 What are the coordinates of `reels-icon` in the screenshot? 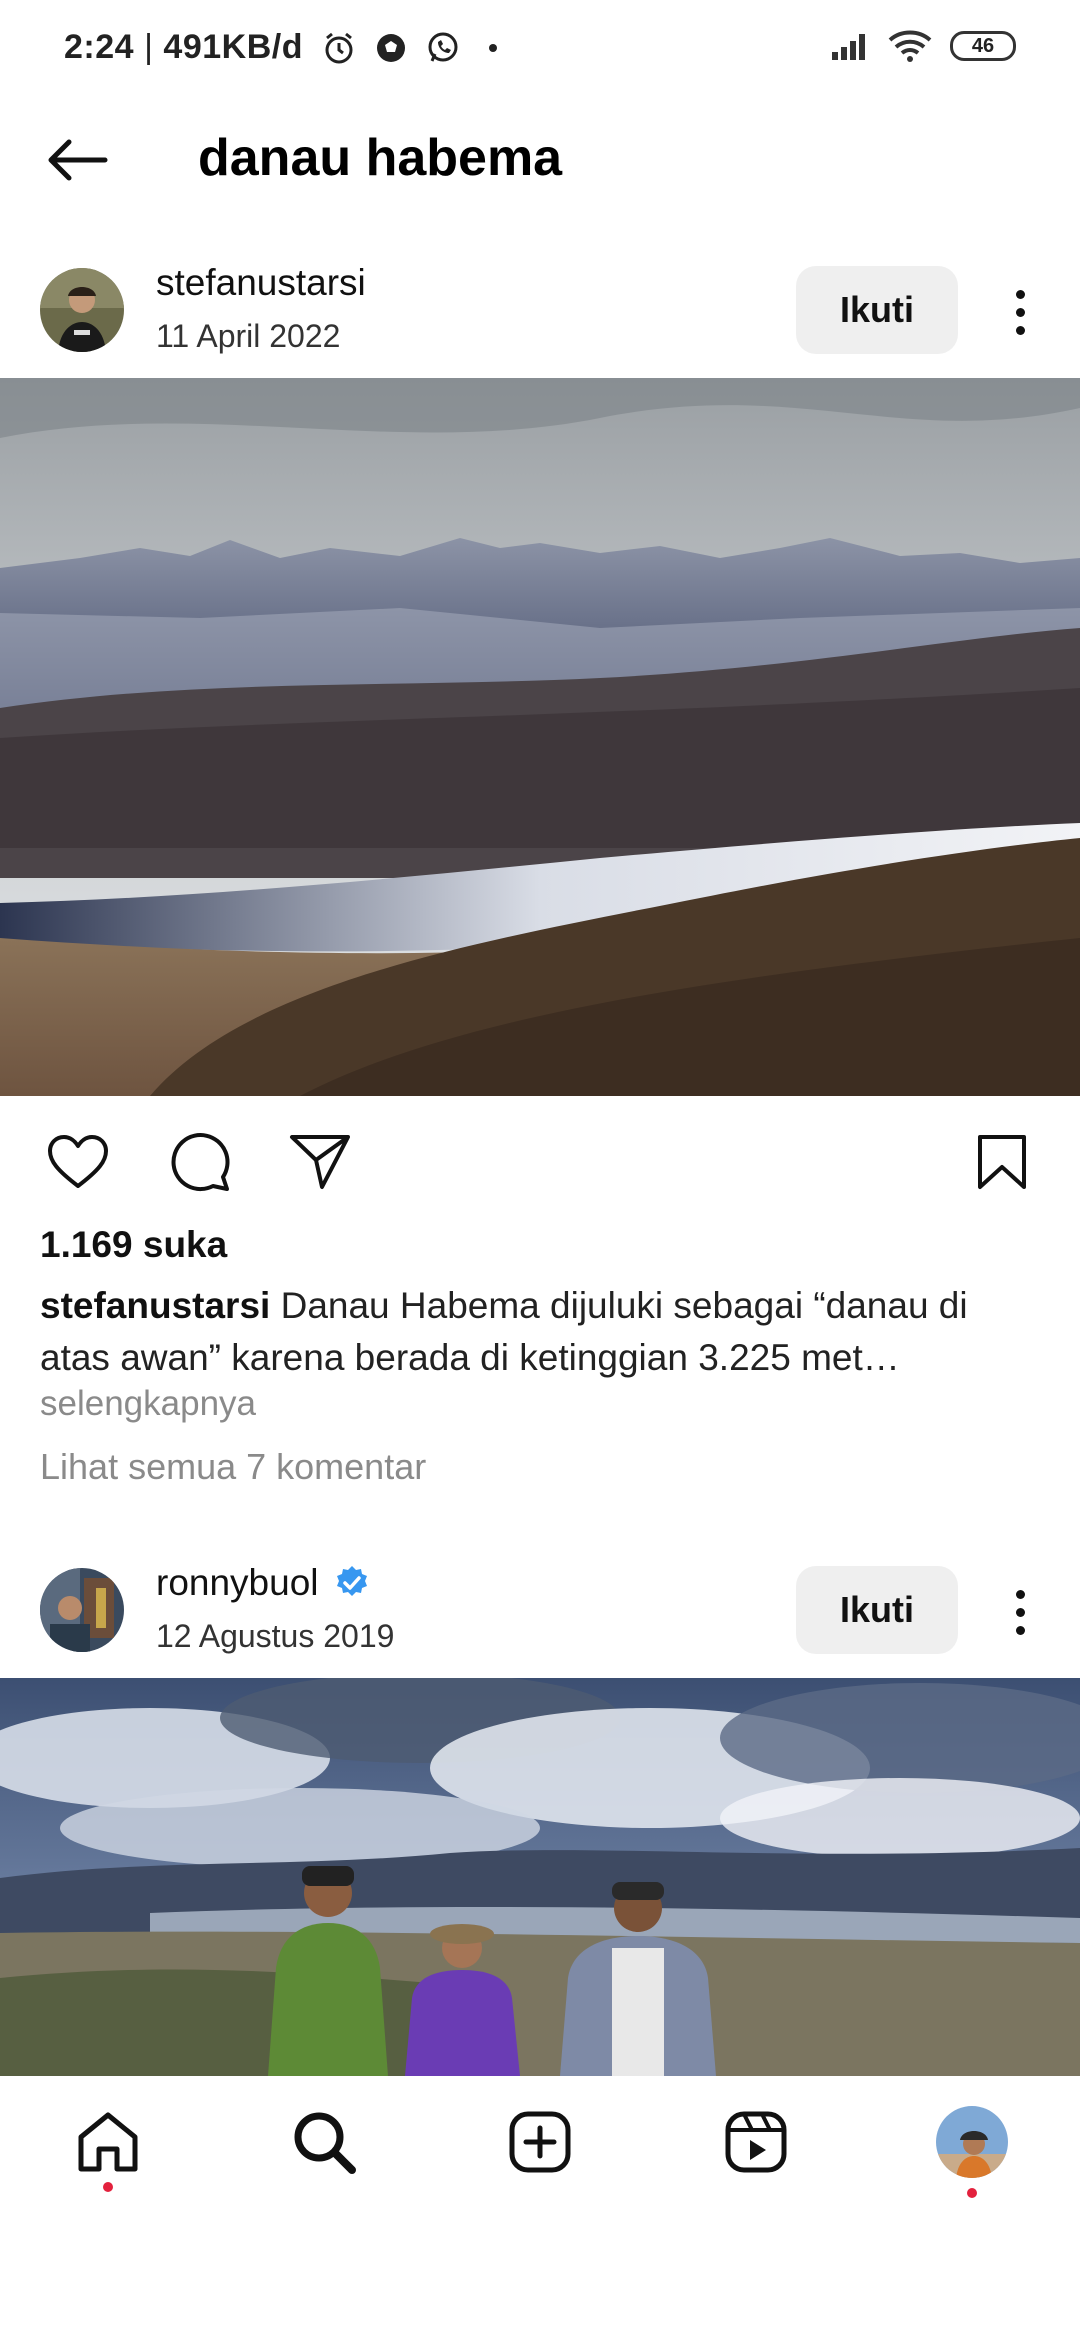 It's located at (756, 2142).